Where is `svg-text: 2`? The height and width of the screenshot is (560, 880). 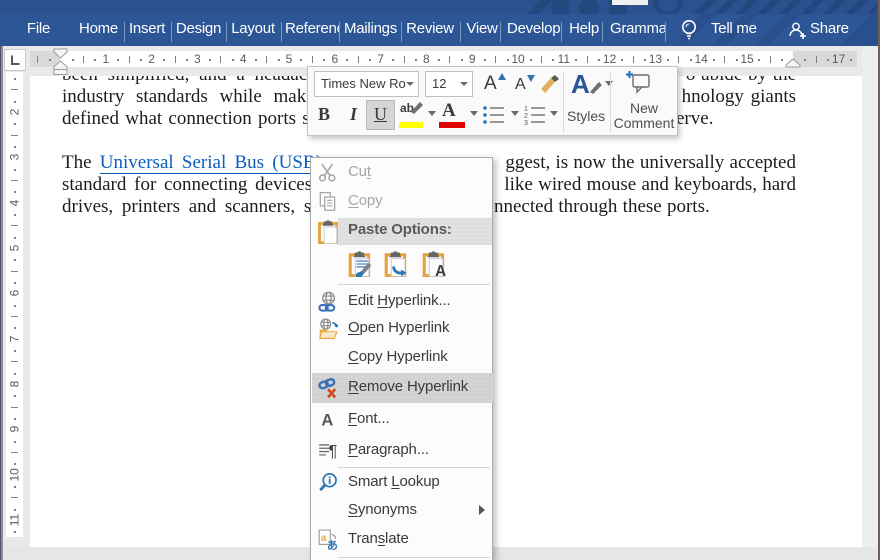
svg-text: 2 is located at coordinates (526, 116).